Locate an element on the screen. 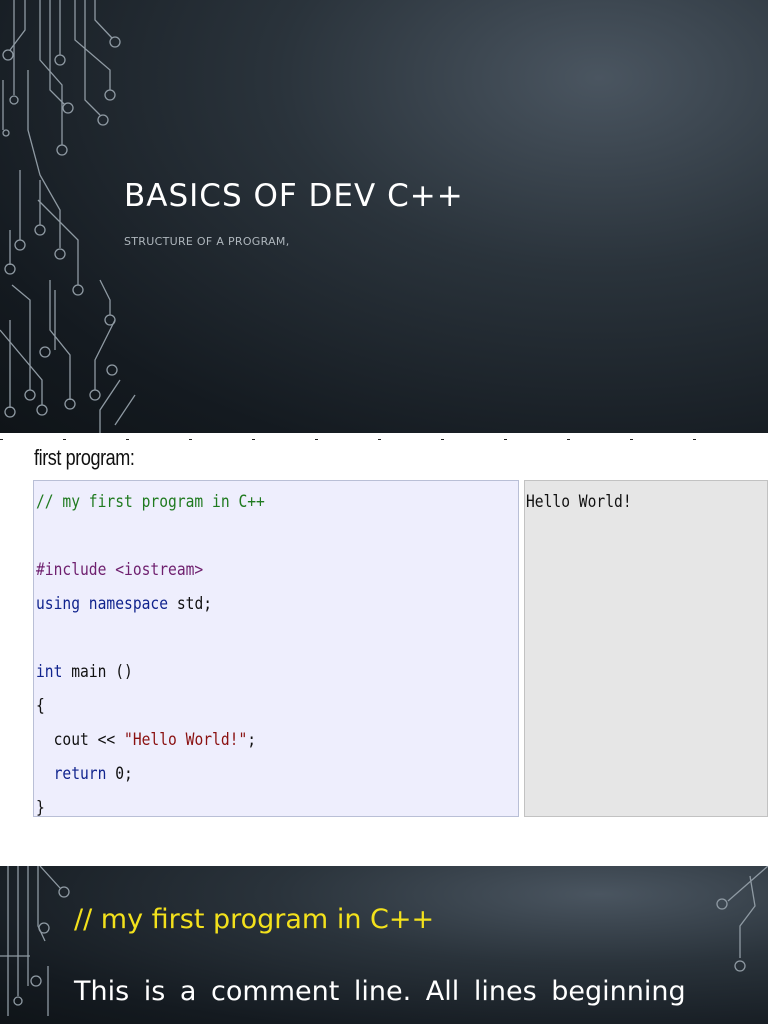 This screenshot has height=1024, width=768. circuit-decoration-left is located at coordinates (68, 216).